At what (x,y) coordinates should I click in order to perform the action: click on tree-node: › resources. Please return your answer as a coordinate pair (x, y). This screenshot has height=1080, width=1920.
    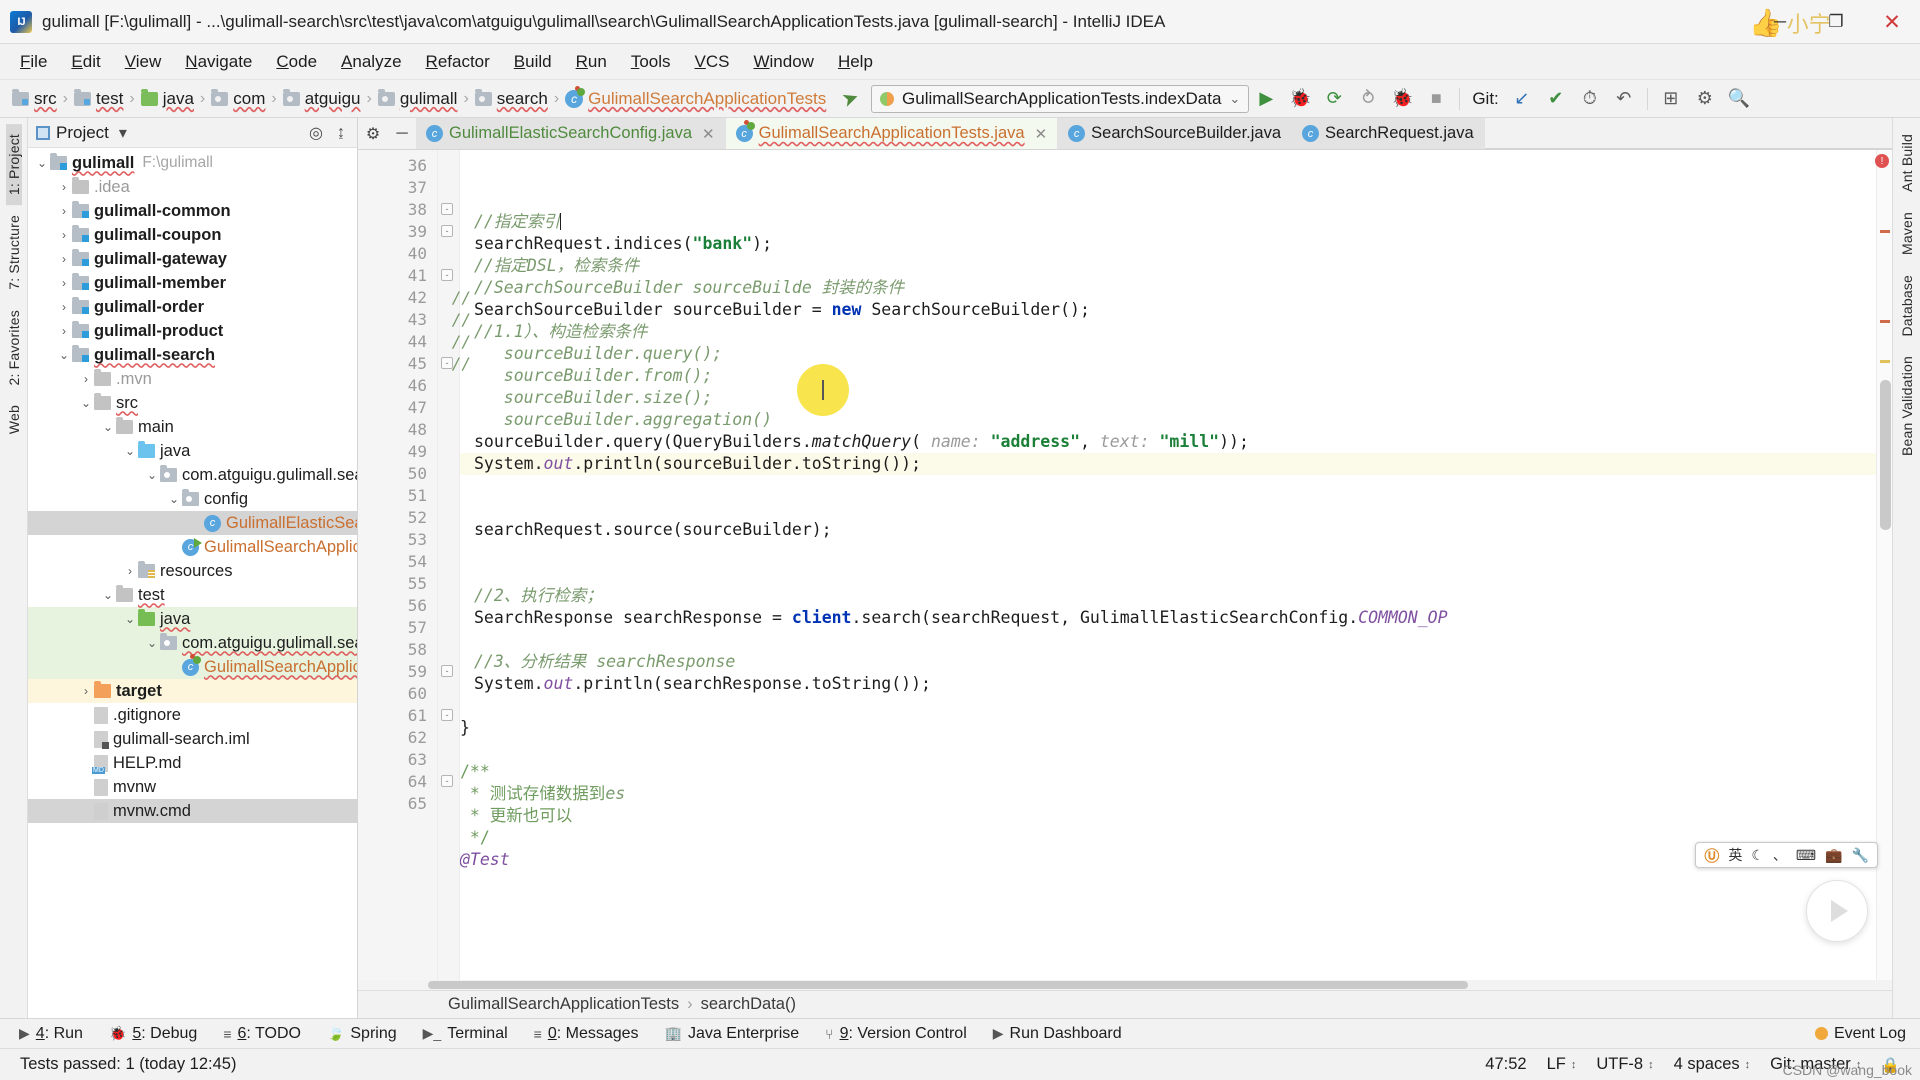
    Looking at the image, I should click on (192, 571).